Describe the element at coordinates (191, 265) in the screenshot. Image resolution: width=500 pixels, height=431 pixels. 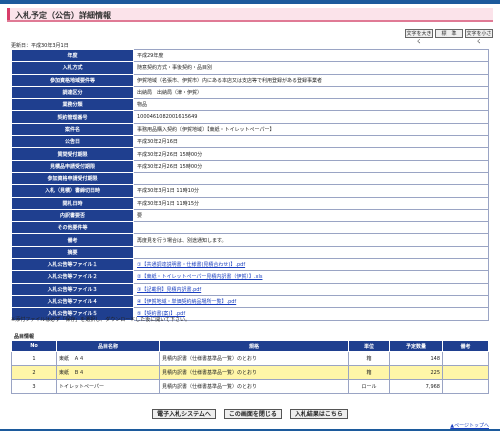
I see `attachment-file-link: ①【共通調達説明書・仕様書(見積合わせ)】.pdf` at that location.